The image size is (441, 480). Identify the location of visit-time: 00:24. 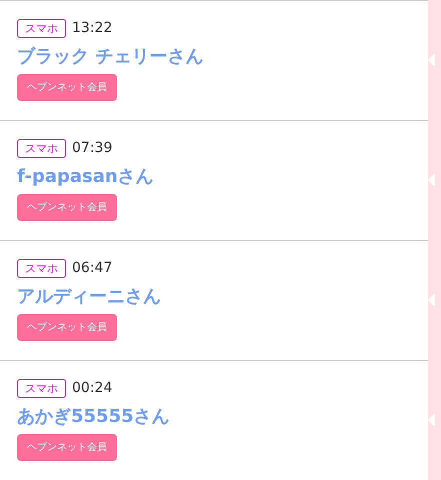
(92, 388).